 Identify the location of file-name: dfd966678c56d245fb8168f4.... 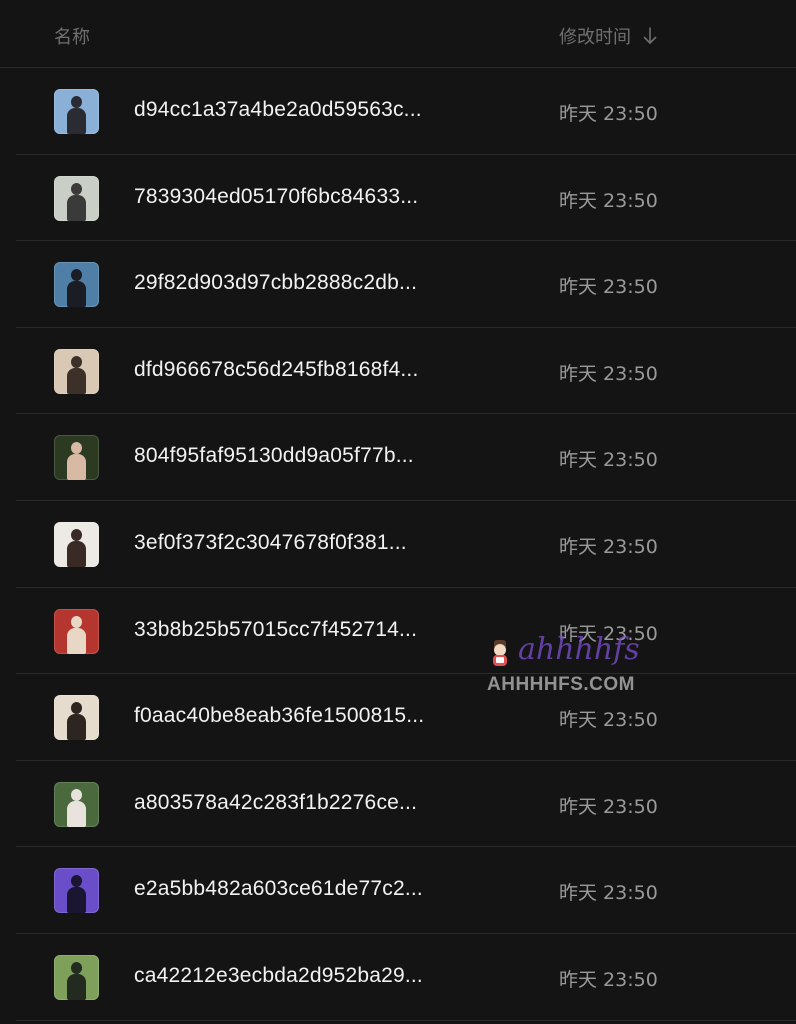
(276, 369).